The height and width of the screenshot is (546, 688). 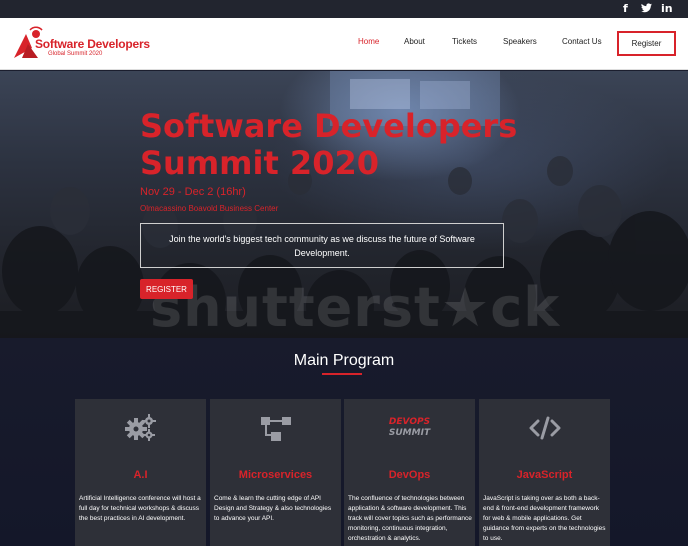 What do you see at coordinates (329, 144) in the screenshot?
I see `hero-title: Software Developers Summit 2020` at bounding box center [329, 144].